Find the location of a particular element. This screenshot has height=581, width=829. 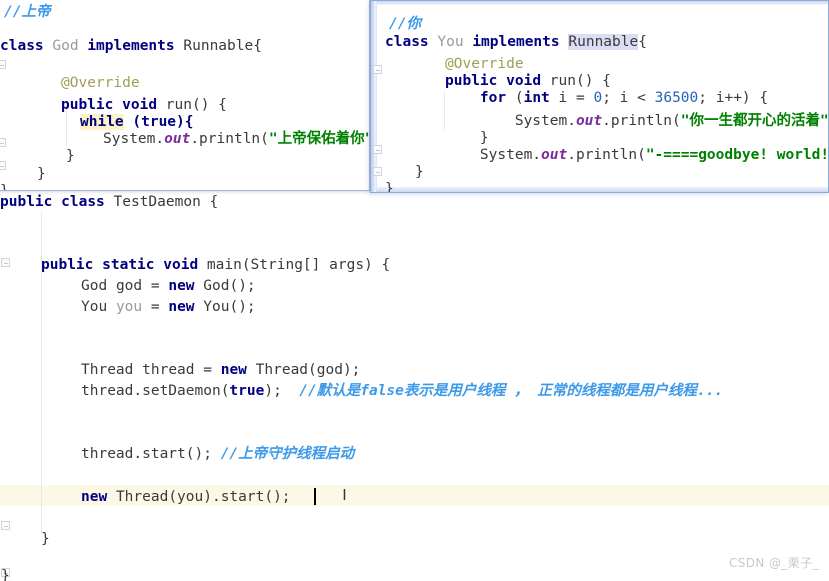

popup-right-for-loop: for (int i = 0; i < 36500; i++) { is located at coordinates (606, 98).